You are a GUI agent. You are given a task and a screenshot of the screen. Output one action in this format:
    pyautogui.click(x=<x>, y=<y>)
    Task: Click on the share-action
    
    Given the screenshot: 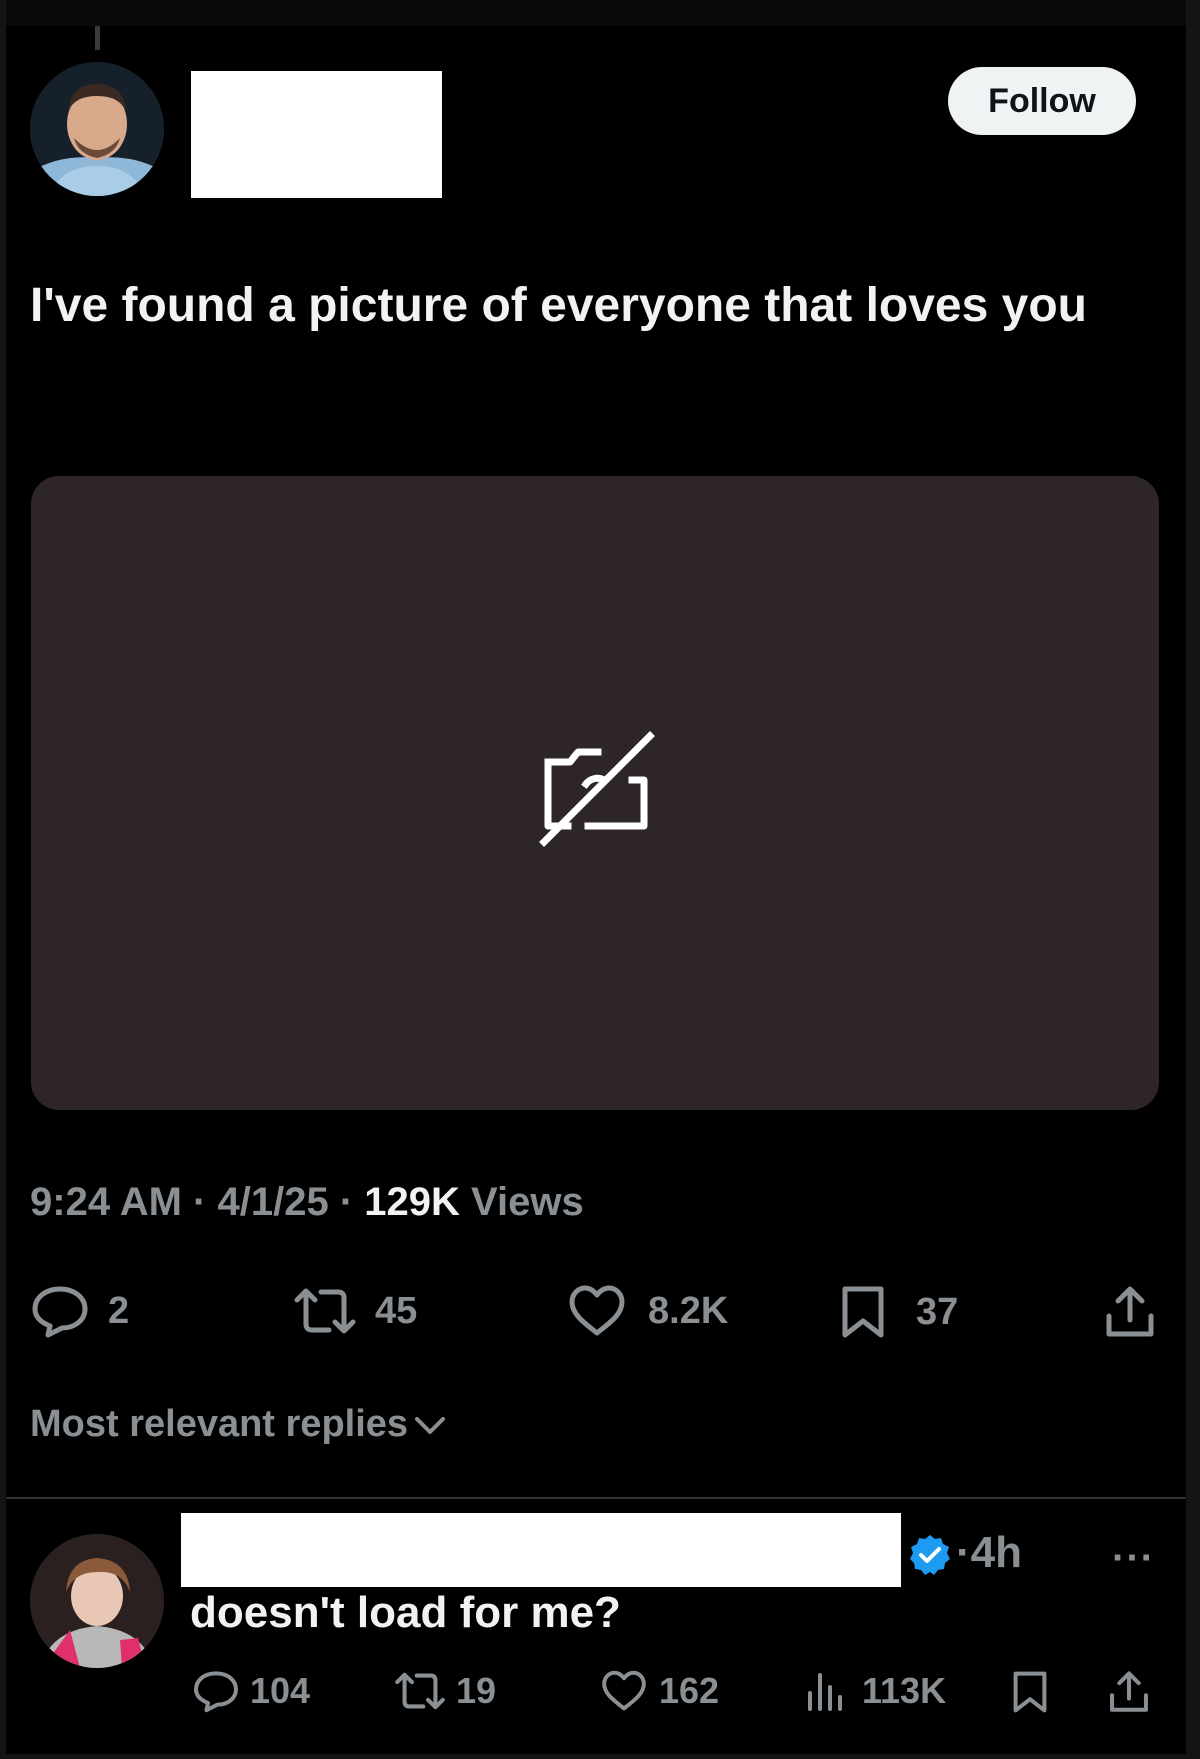 What is the action you would take?
    pyautogui.click(x=1130, y=1312)
    